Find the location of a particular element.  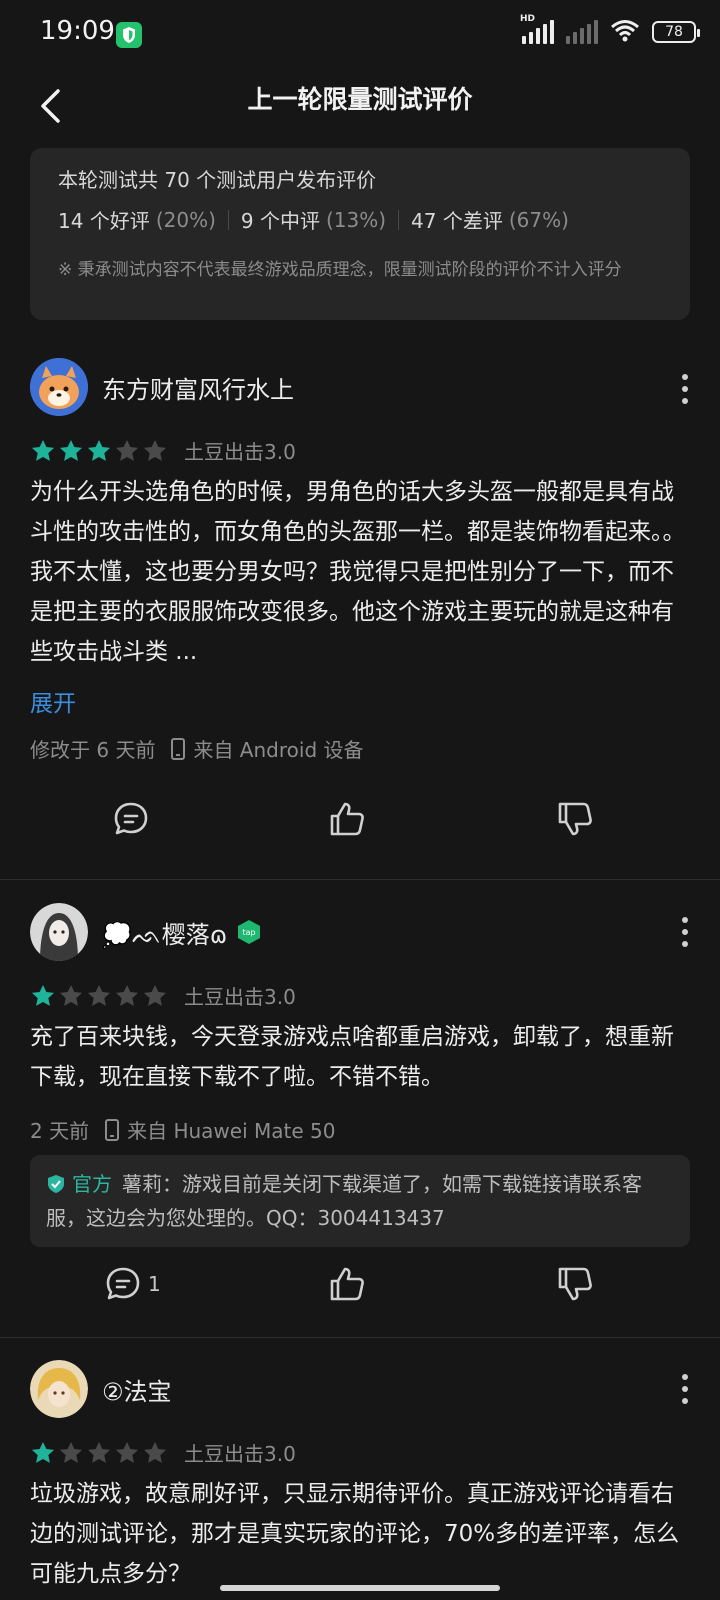

comment-button: 1 is located at coordinates (132, 1284).